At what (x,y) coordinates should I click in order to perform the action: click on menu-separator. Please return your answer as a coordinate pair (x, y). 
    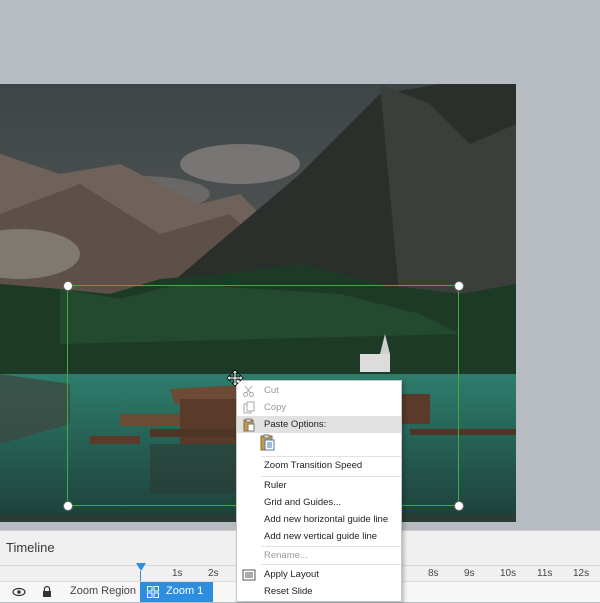
    Looking at the image, I should click on (331, 564).